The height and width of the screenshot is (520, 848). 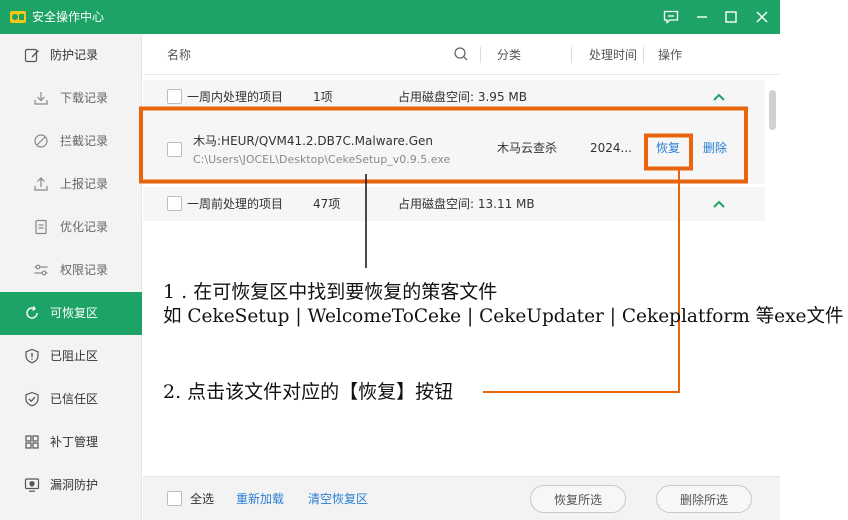 What do you see at coordinates (509, 55) in the screenshot?
I see `column-header-category: 分类` at bounding box center [509, 55].